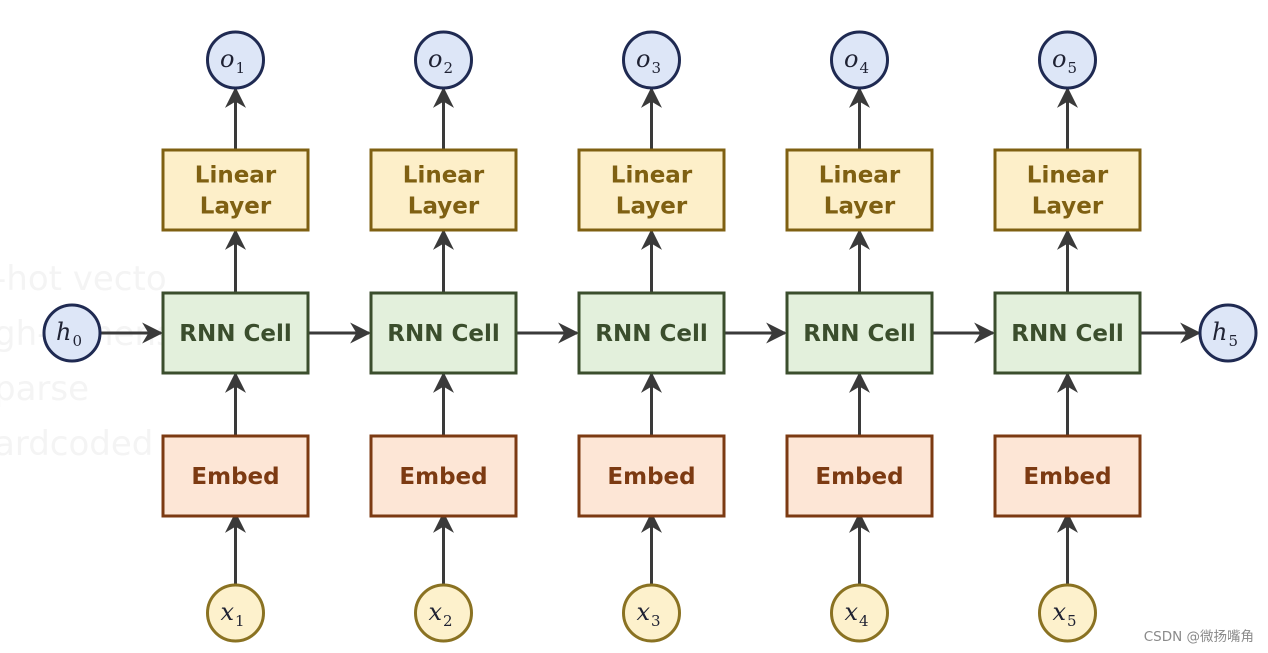 The width and height of the screenshot is (1268, 653). What do you see at coordinates (76, 444) in the screenshot?
I see `ghost-text: ardcoded` at bounding box center [76, 444].